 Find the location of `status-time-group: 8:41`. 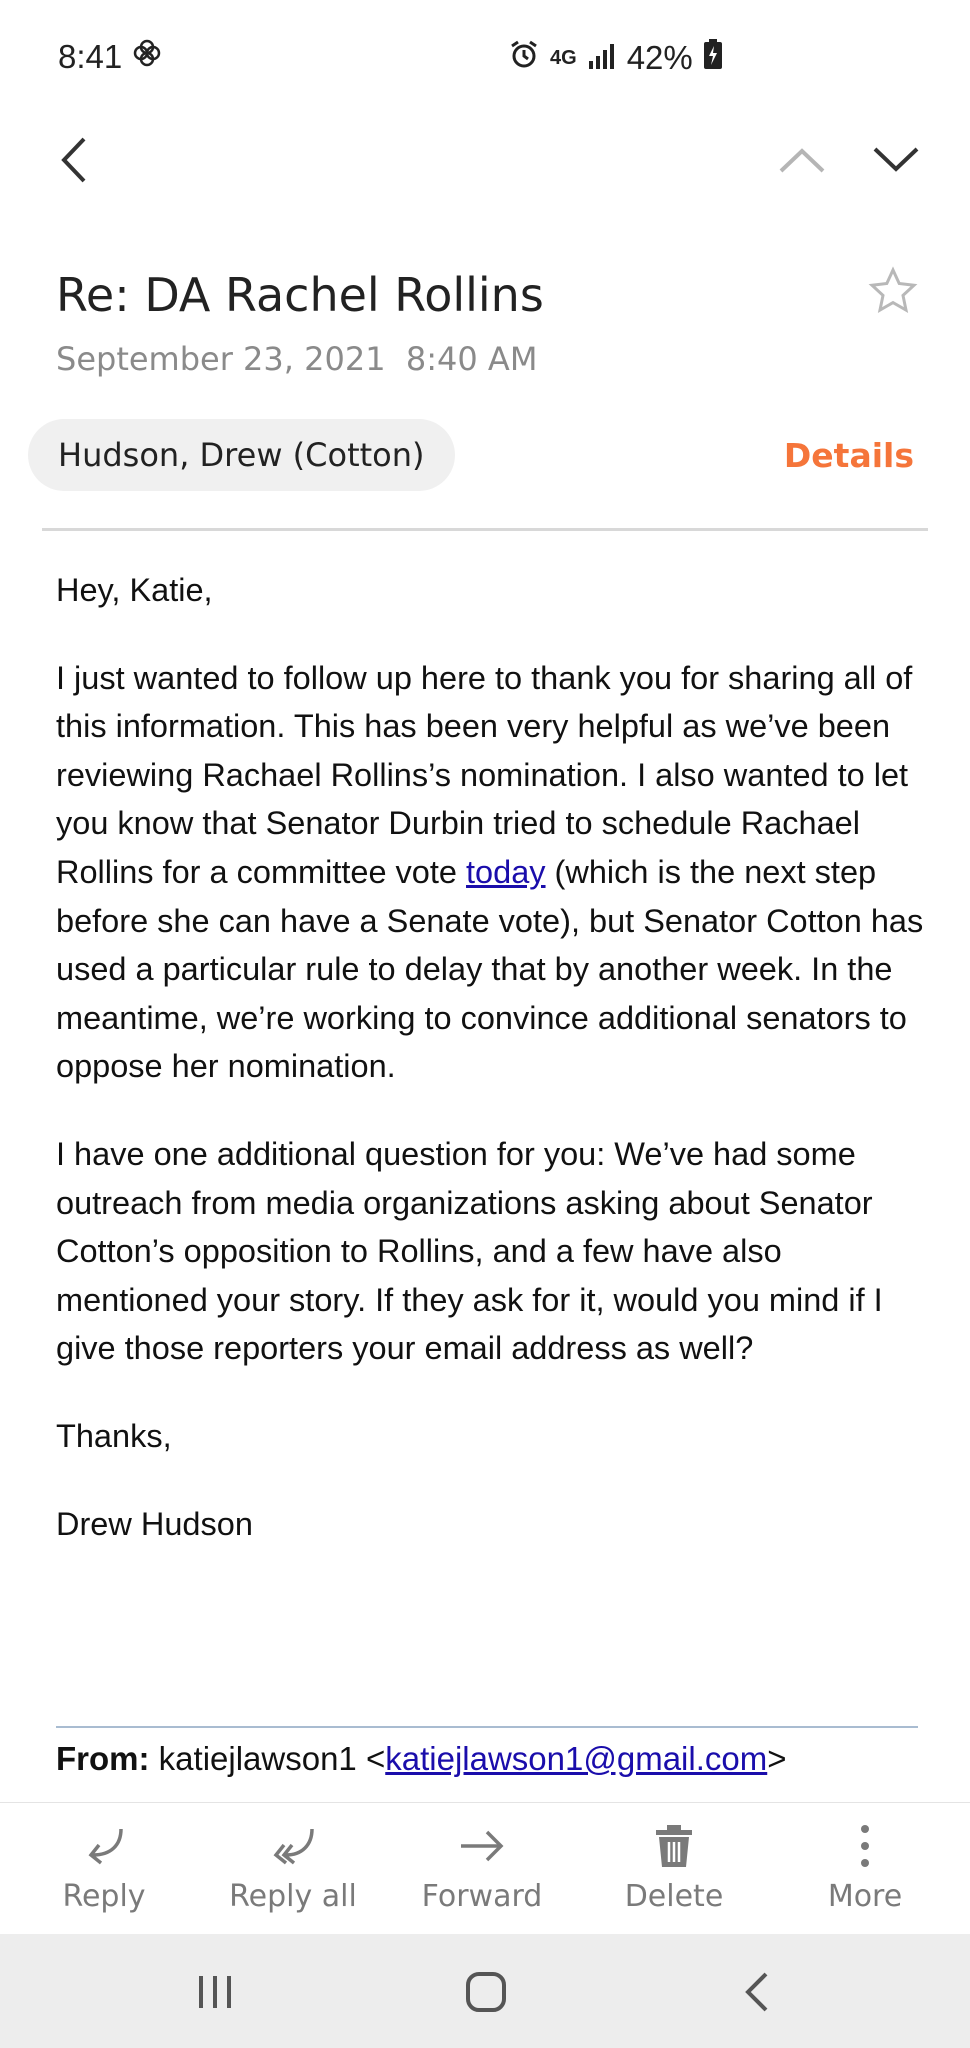

status-time-group: 8:41 is located at coordinates (110, 57).